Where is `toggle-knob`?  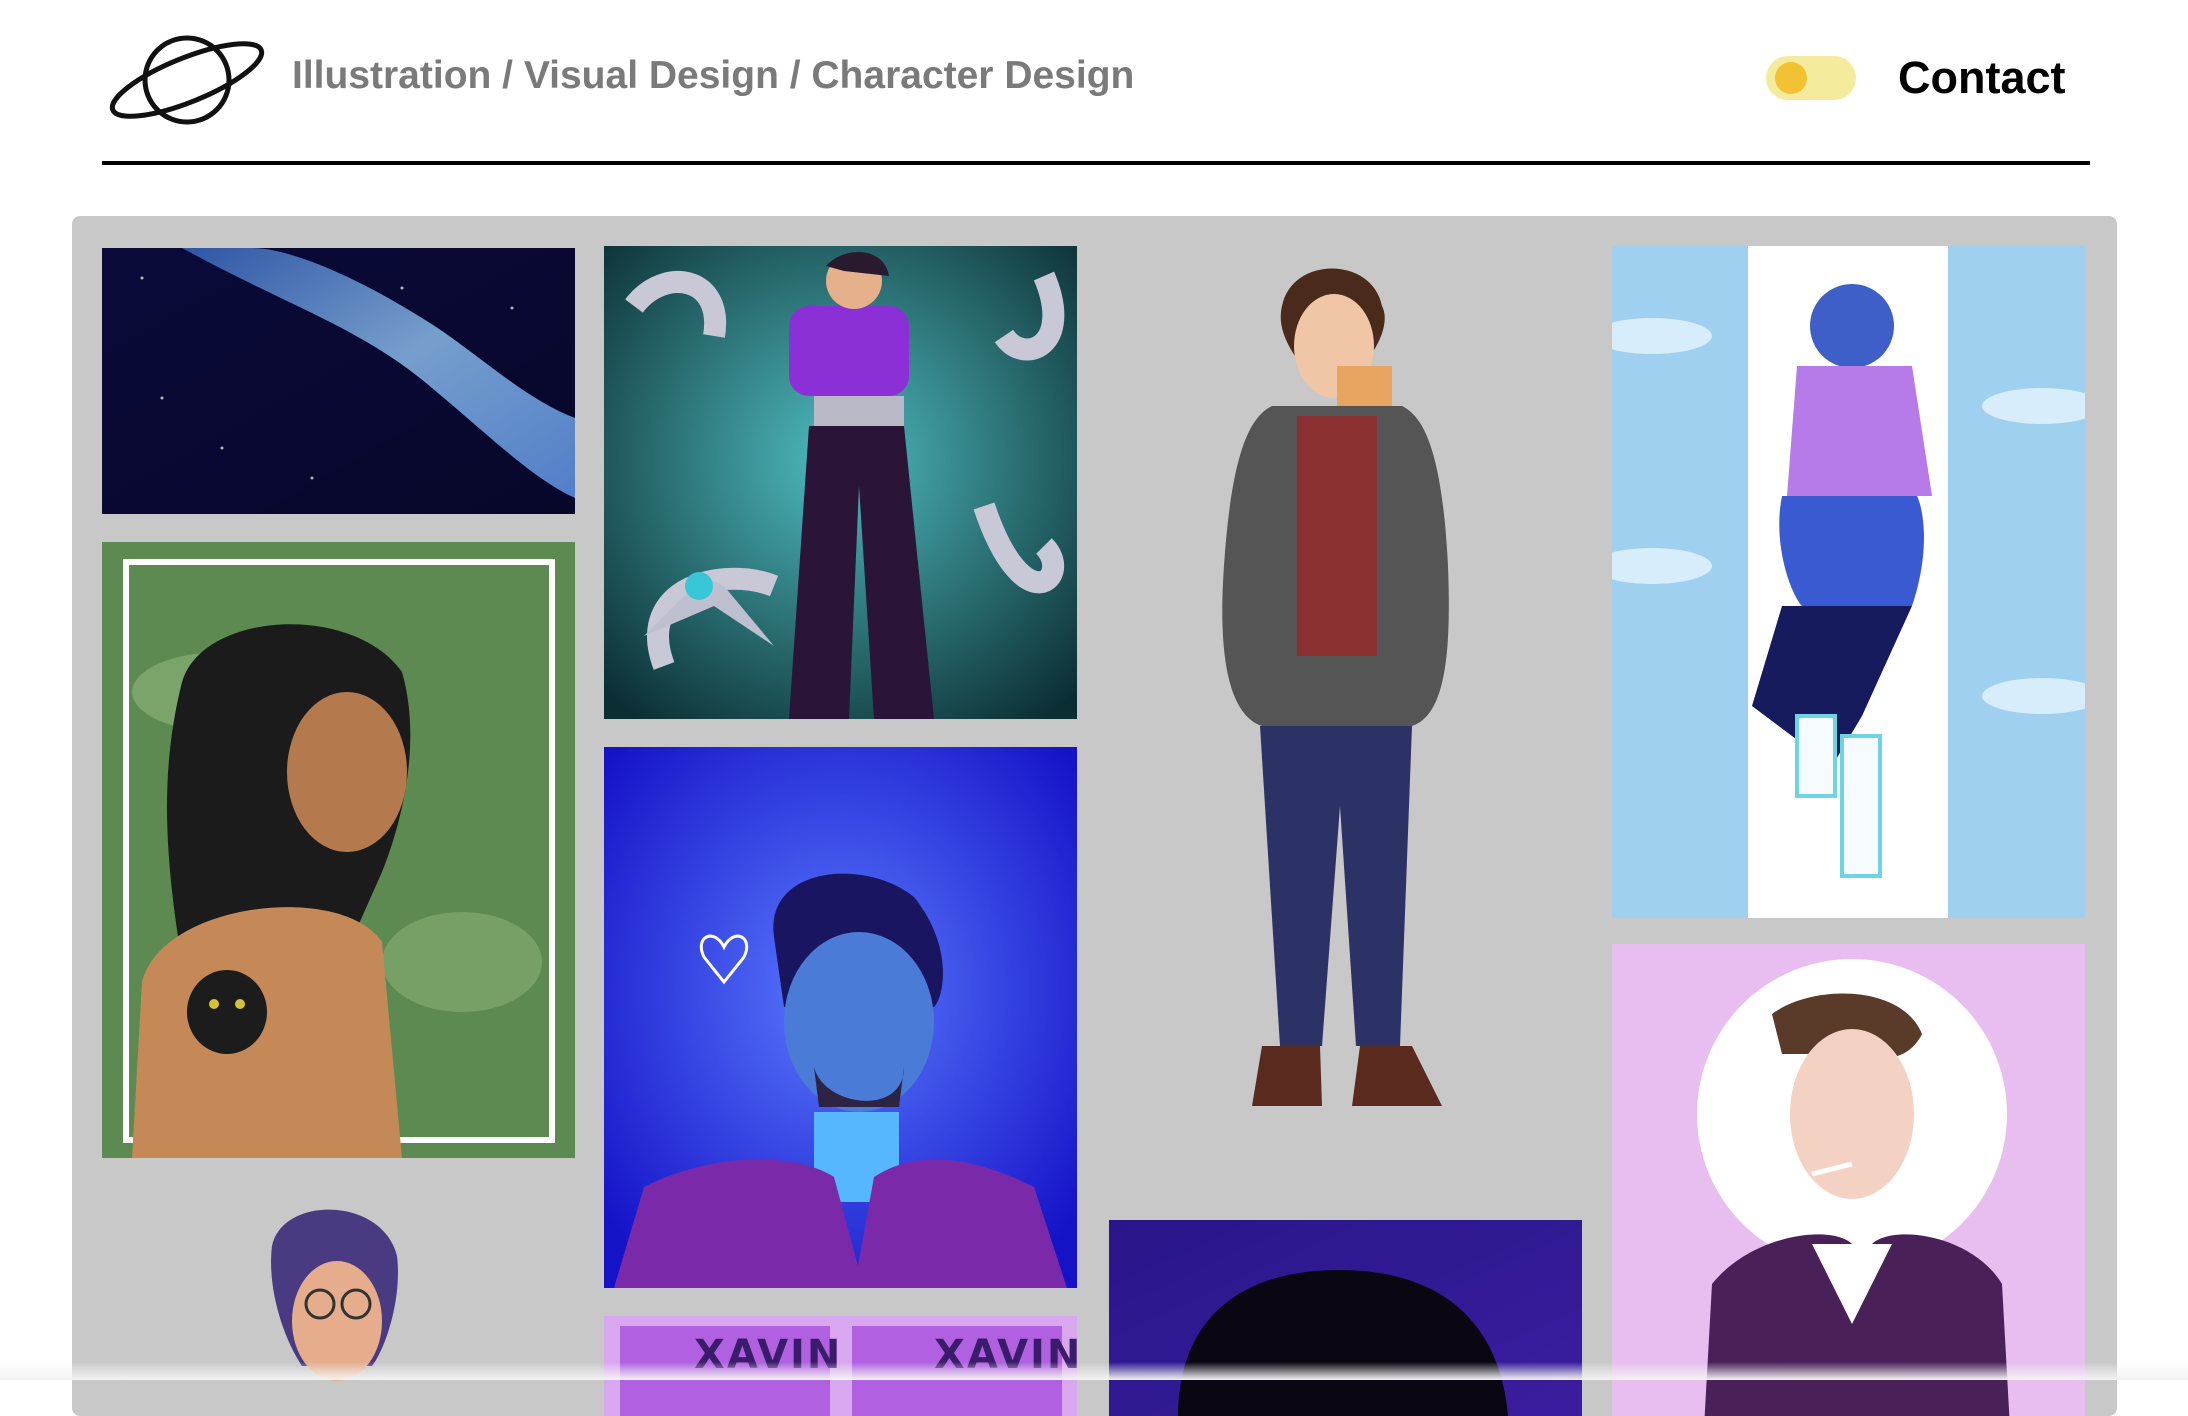
toggle-knob is located at coordinates (1791, 78).